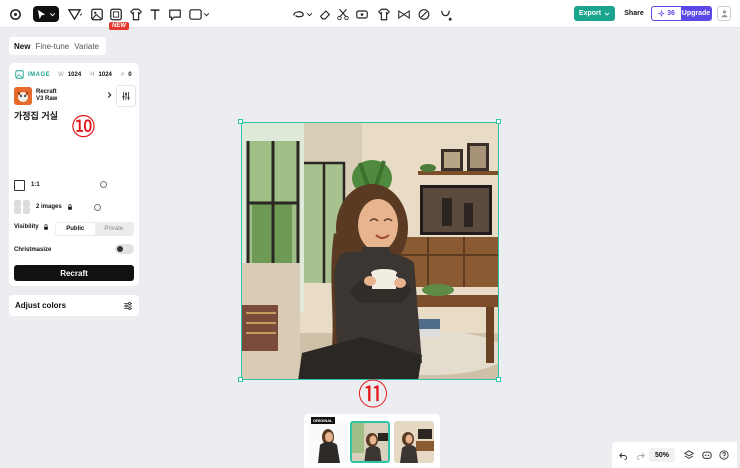  I want to click on community-button, so click(707, 455).